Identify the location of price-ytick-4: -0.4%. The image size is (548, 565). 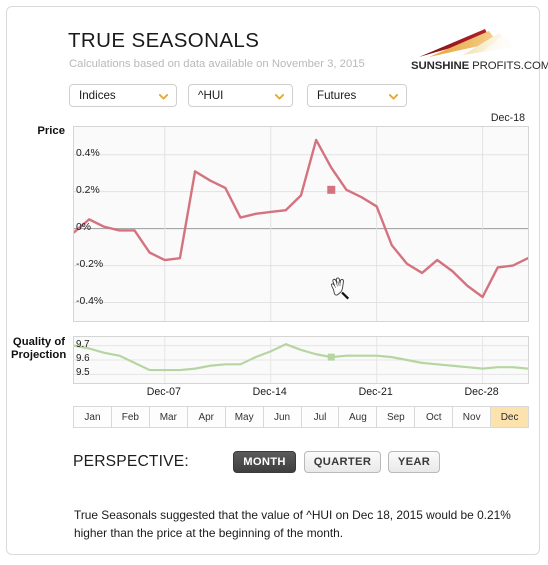
(90, 301).